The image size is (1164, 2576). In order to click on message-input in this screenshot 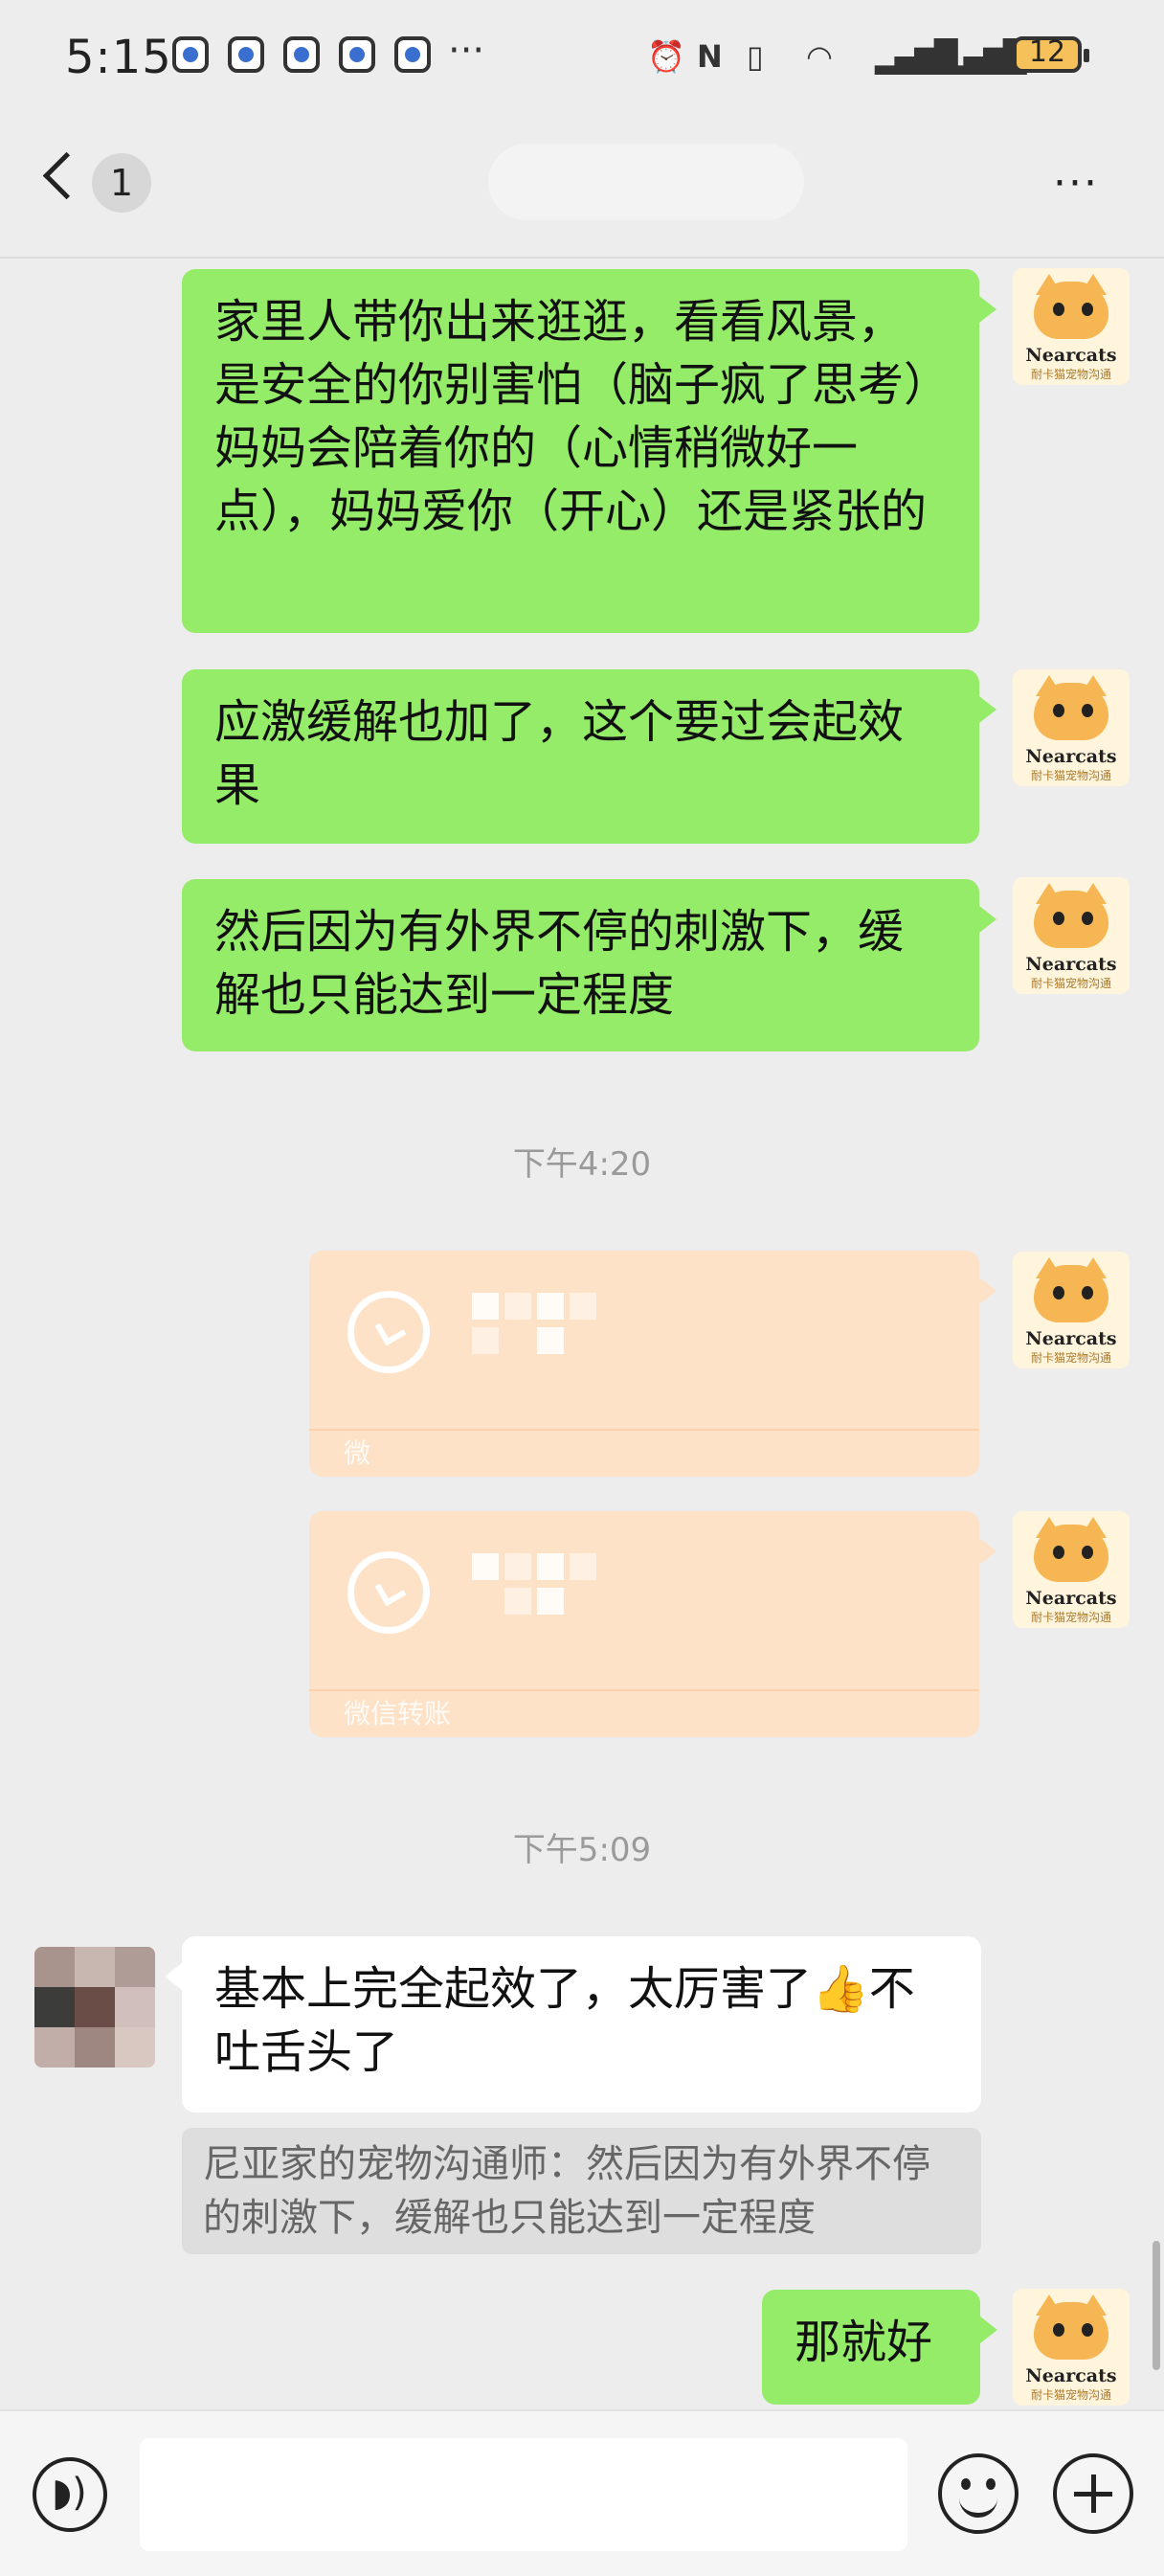, I will do `click(524, 2494)`.